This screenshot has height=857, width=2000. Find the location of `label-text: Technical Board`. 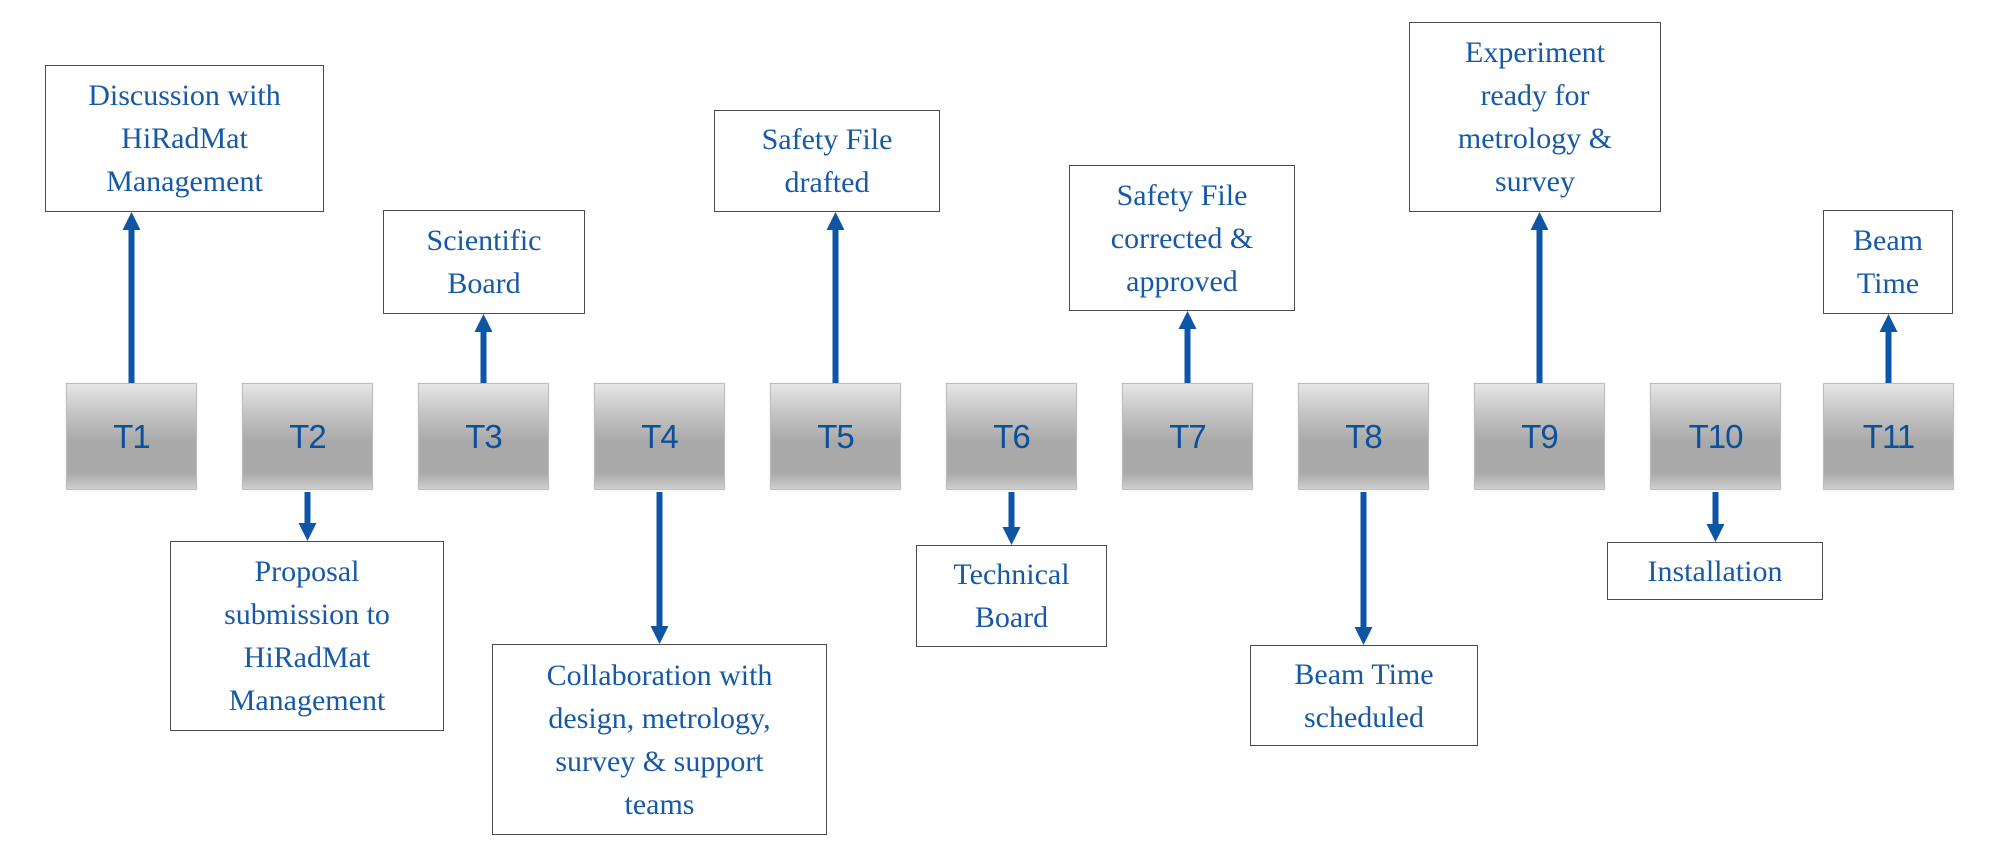

label-text: Technical Board is located at coordinates (1011, 596).